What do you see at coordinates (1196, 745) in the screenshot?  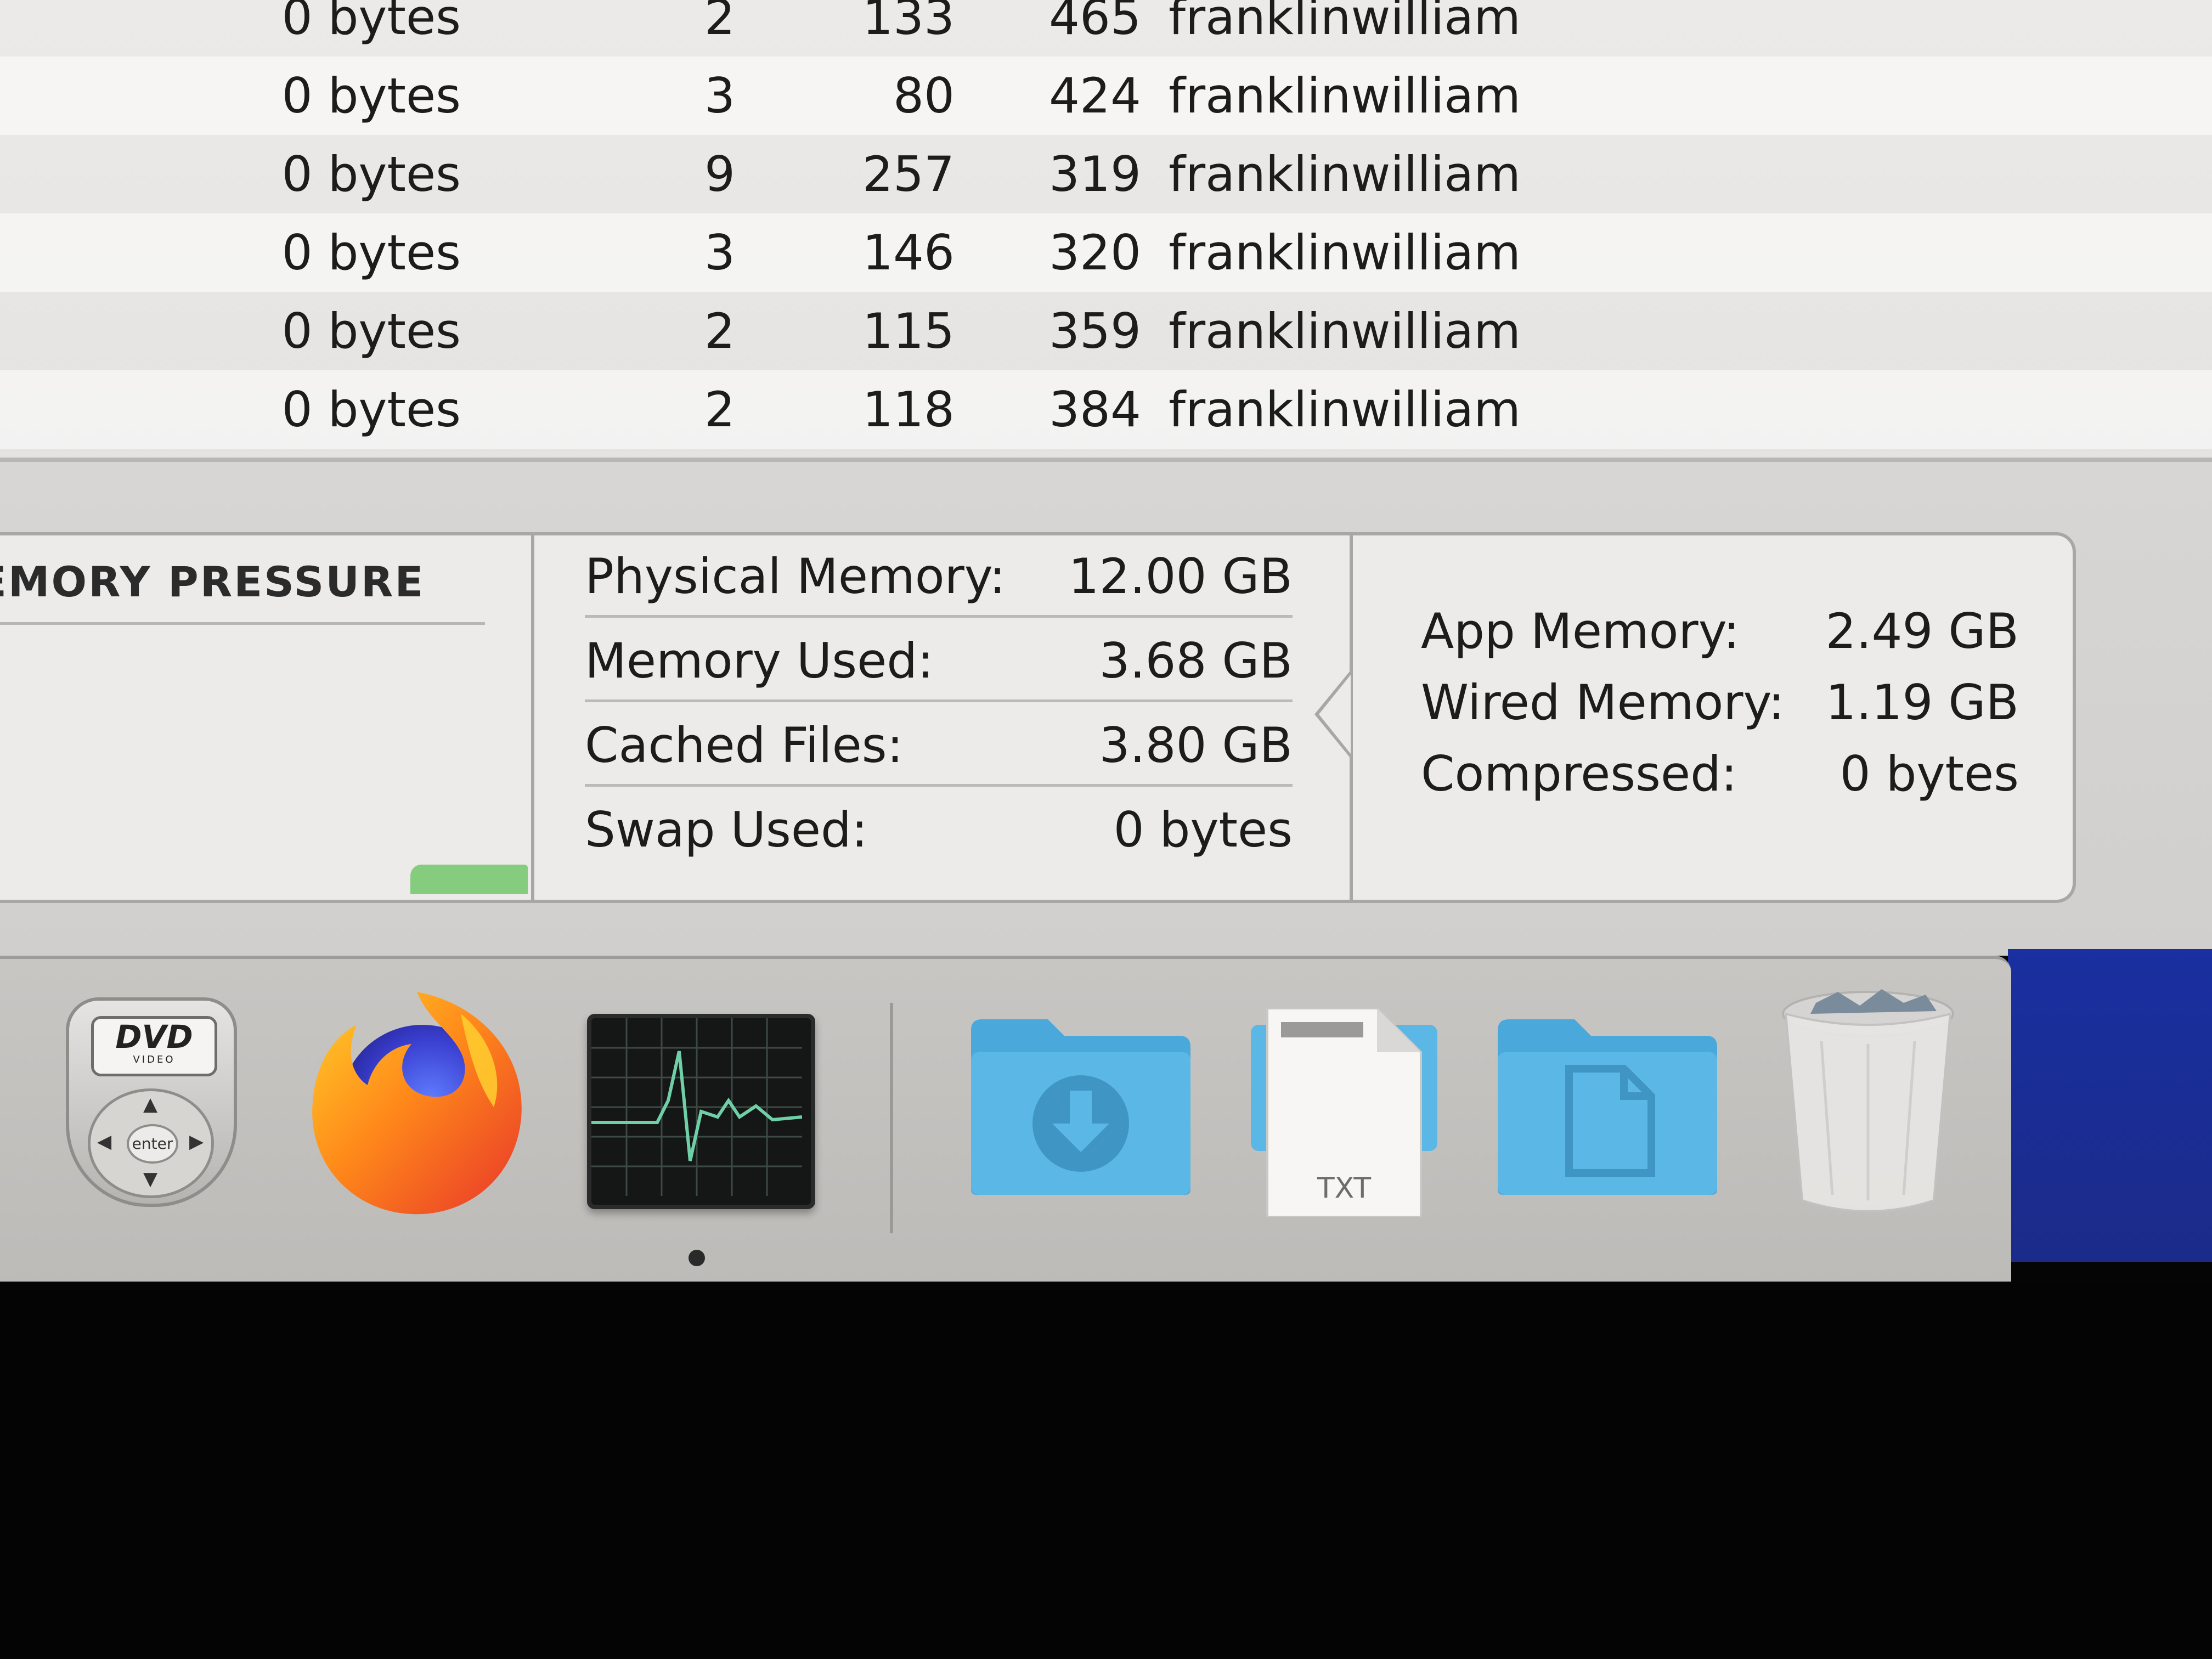 I see `cached-files-value: 3.80 GB` at bounding box center [1196, 745].